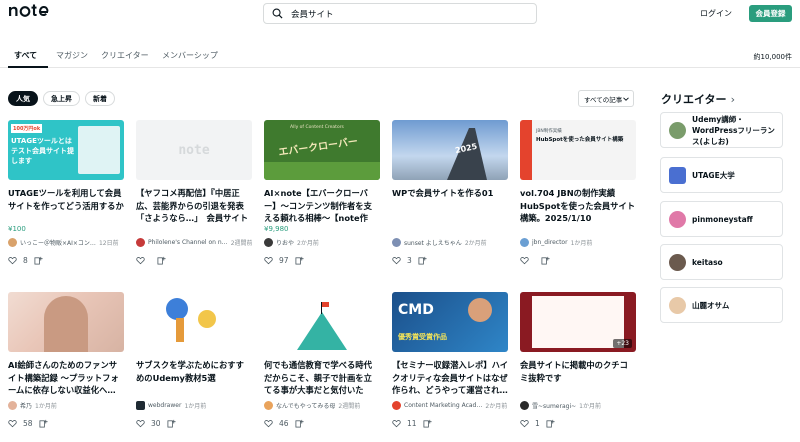 This screenshot has height=442, width=800. I want to click on tab-creator: クリエイター, so click(125, 55).